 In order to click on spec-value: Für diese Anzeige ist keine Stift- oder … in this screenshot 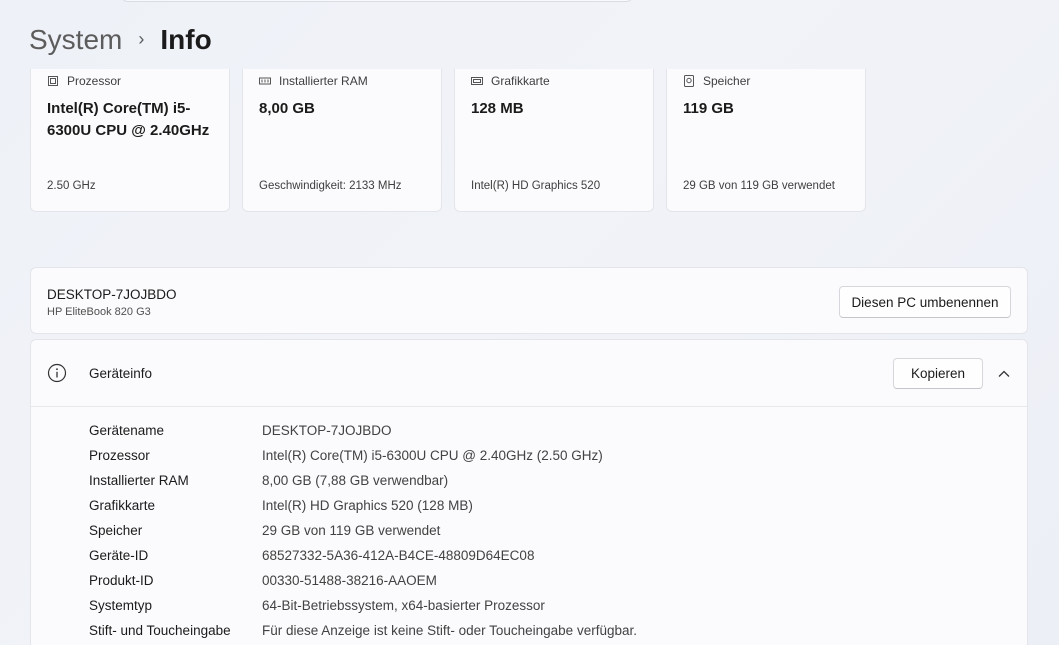, I will do `click(449, 630)`.